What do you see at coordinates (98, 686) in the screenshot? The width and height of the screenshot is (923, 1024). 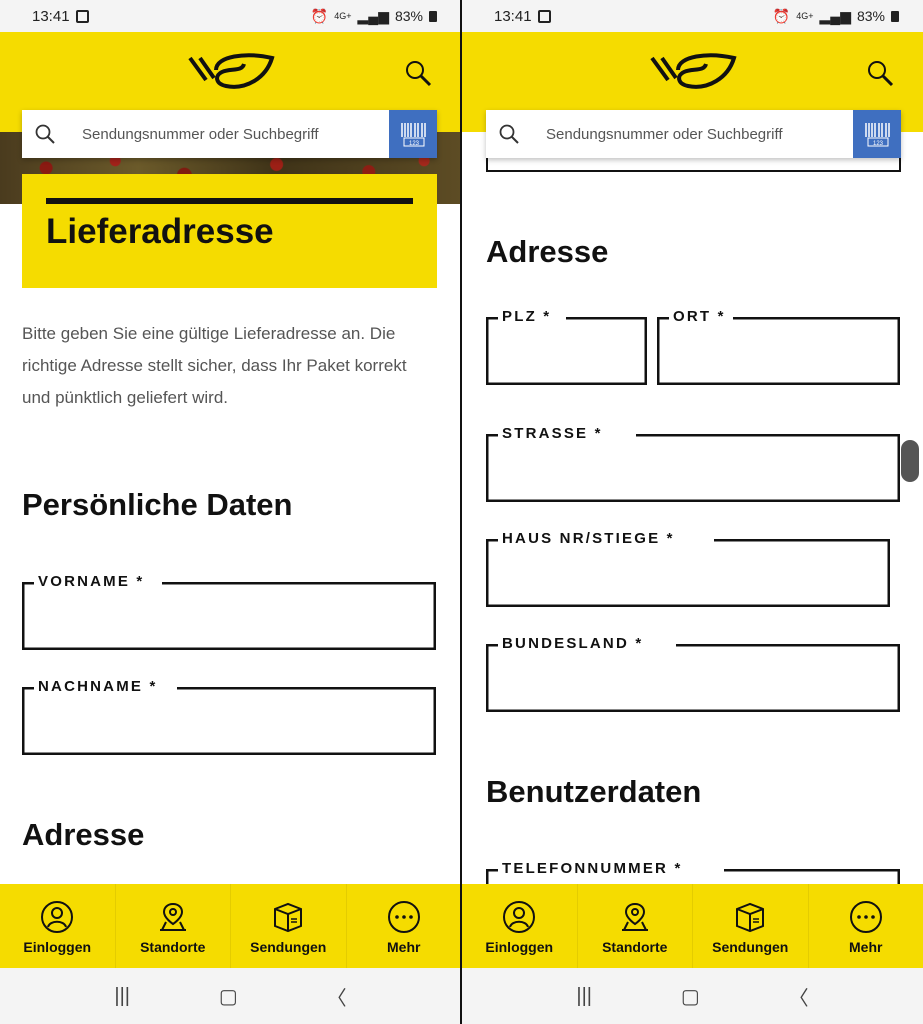 I see `nachname-label: NACHNAME *` at bounding box center [98, 686].